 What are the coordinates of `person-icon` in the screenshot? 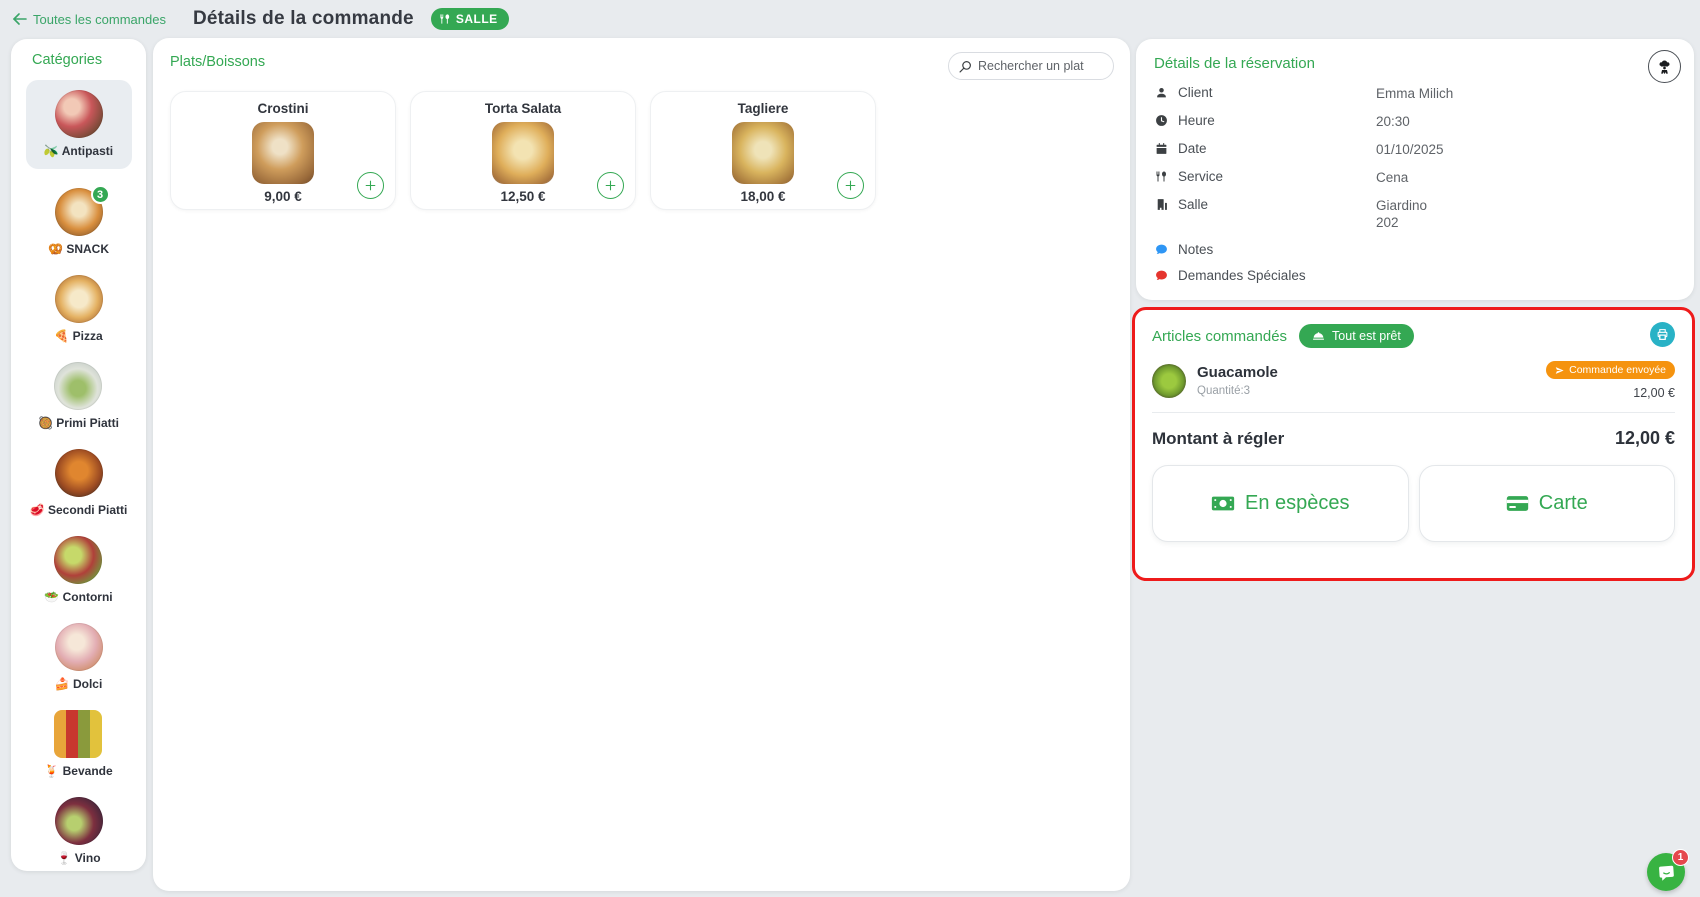 It's located at (1161, 92).